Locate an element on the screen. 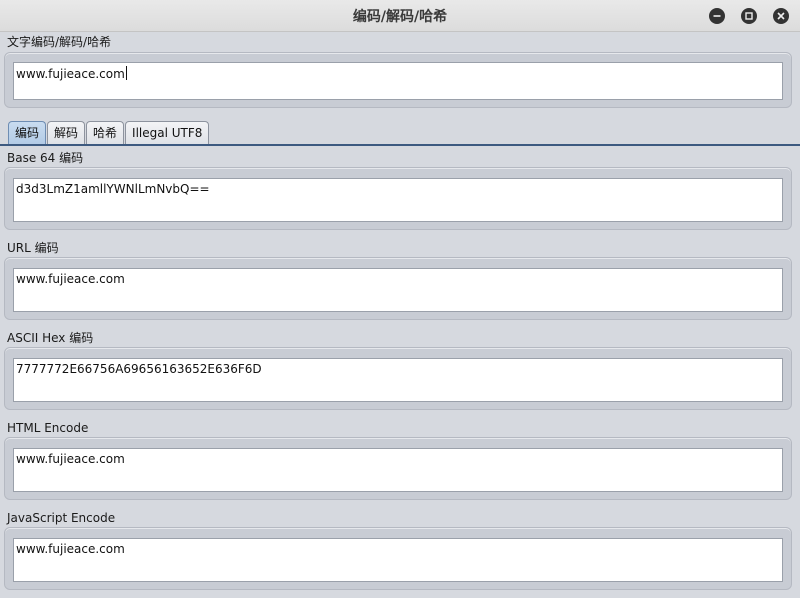 The image size is (800, 598). tab-bar: 编码 解码 哈希 Illegal UTF8 is located at coordinates (109, 132).